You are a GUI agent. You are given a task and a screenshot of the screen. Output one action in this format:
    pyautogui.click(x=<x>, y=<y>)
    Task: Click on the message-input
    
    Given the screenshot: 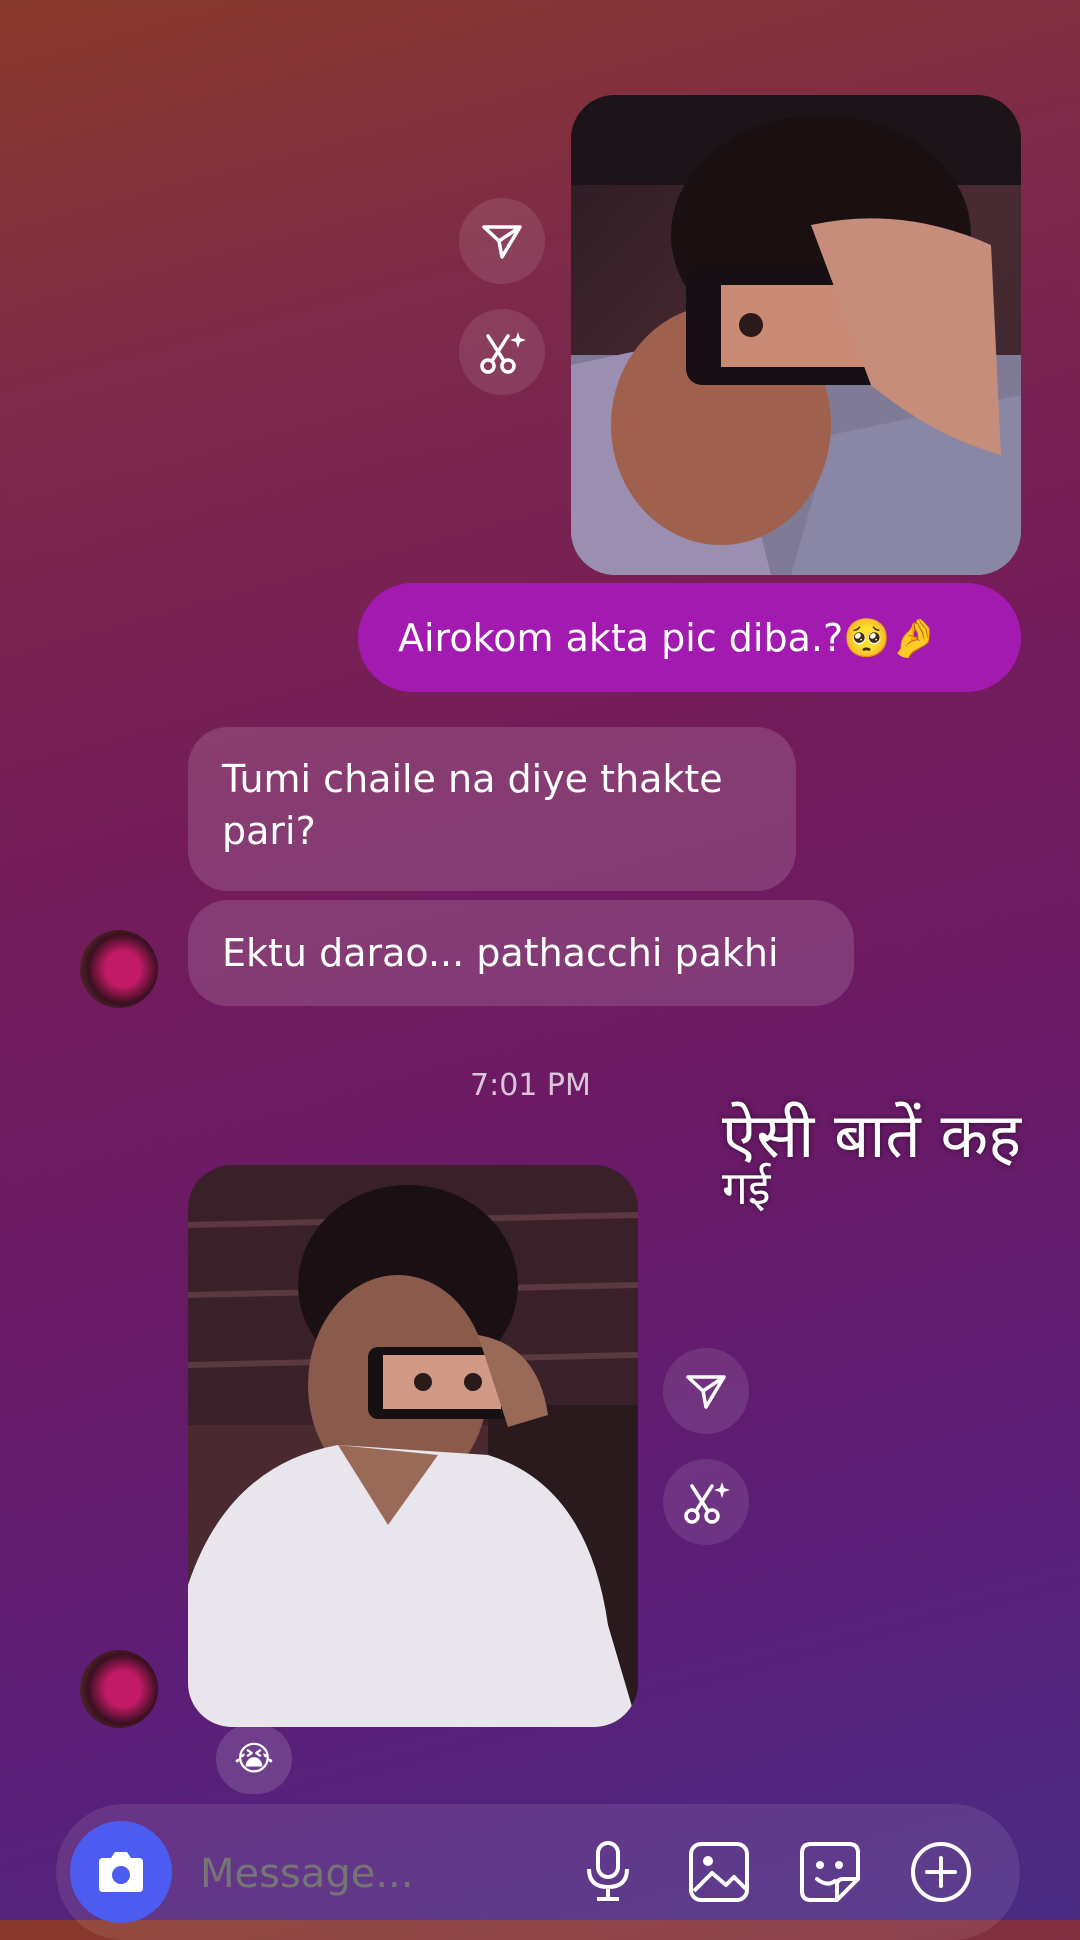 What is the action you would take?
    pyautogui.click(x=380, y=1874)
    